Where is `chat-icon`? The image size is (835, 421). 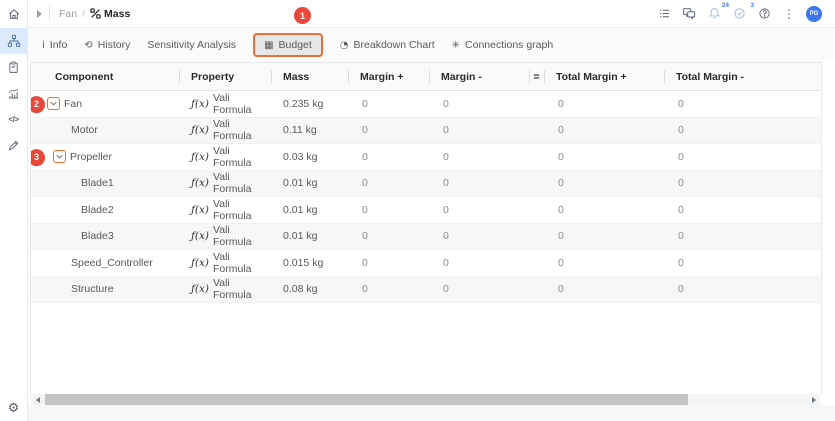 chat-icon is located at coordinates (689, 14).